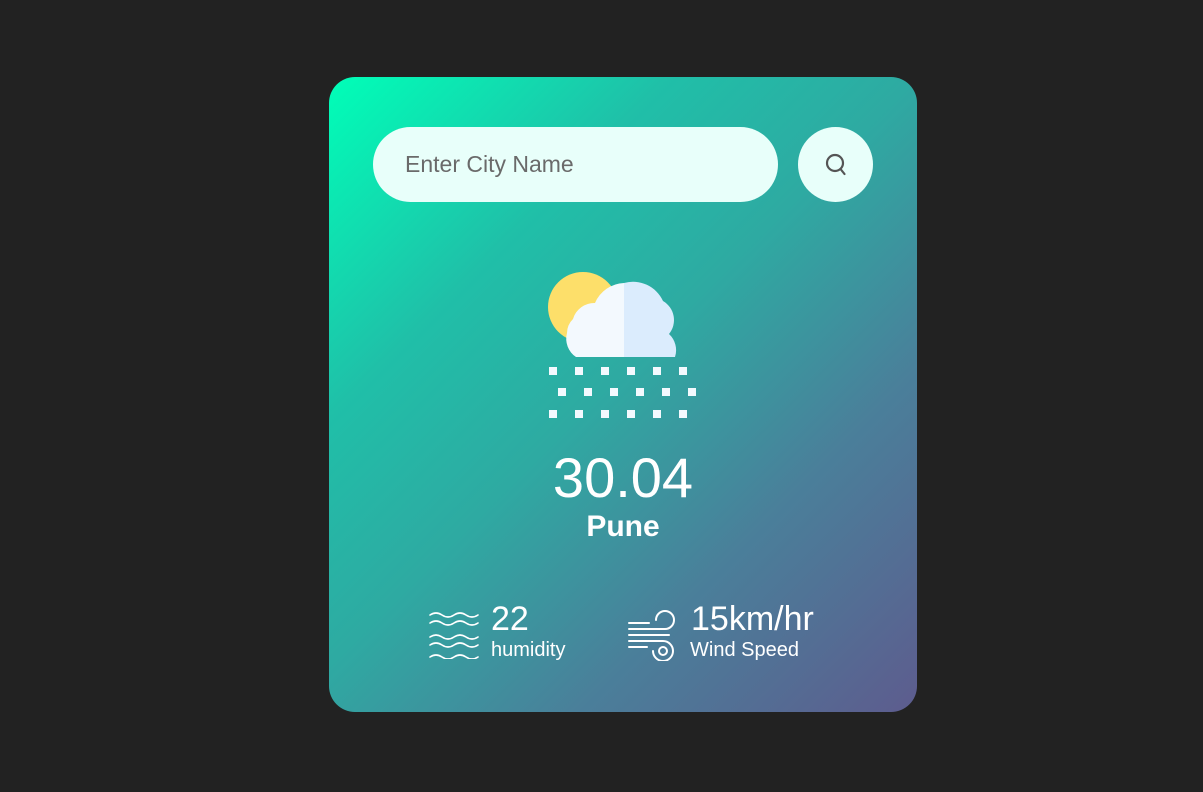 The width and height of the screenshot is (1203, 792). Describe the element at coordinates (623, 526) in the screenshot. I see `city-name: Pune` at that location.